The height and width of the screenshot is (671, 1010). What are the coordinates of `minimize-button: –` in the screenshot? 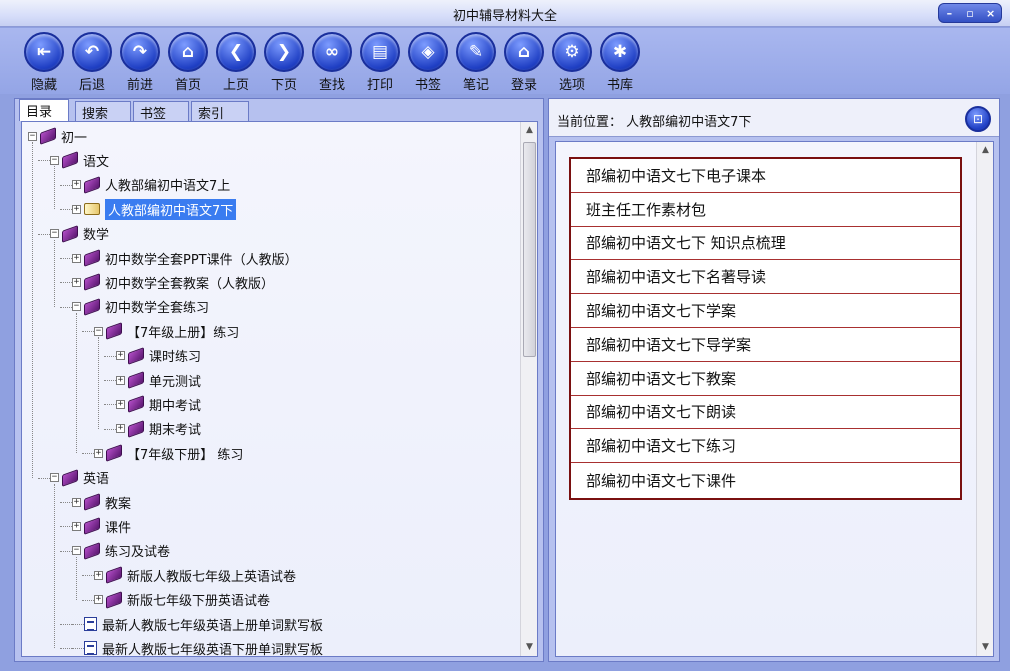 It's located at (949, 13).